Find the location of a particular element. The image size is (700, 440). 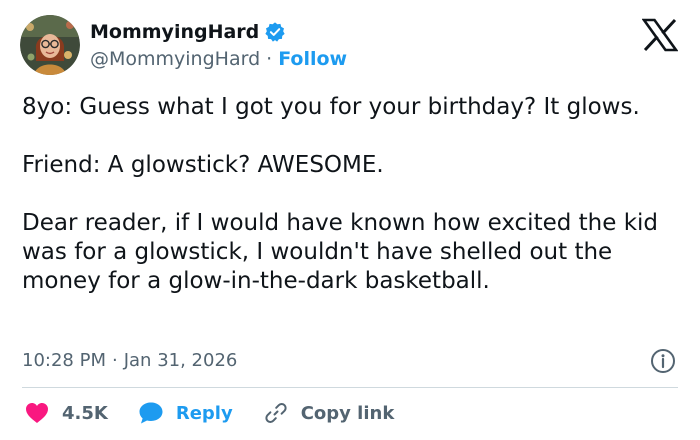

link-icon is located at coordinates (276, 413).